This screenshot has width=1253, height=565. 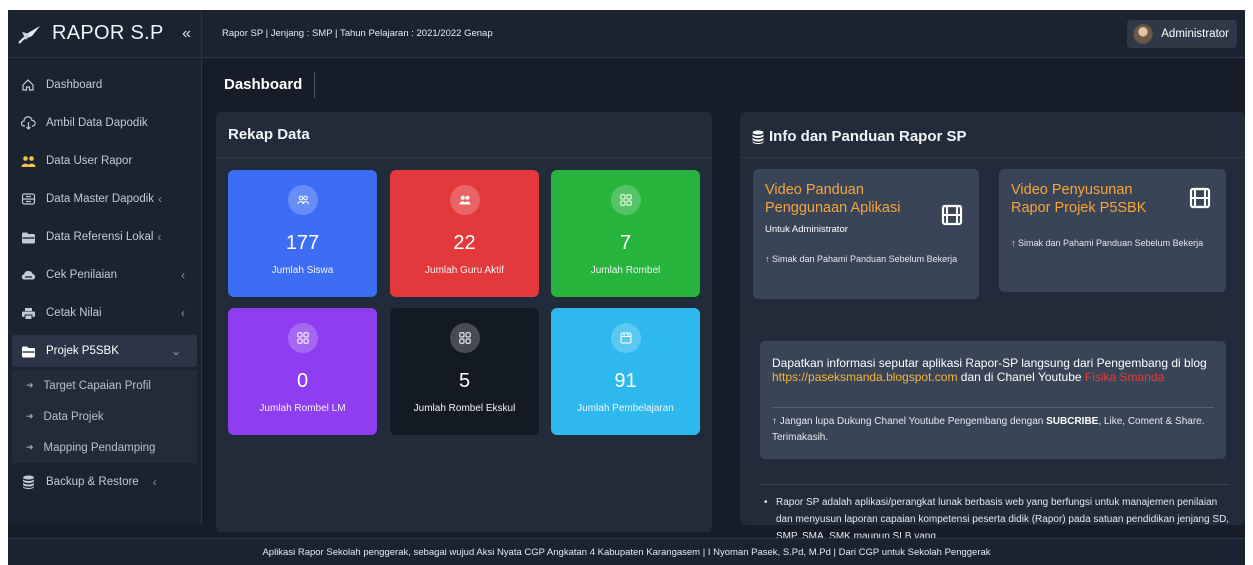 What do you see at coordinates (859, 136) in the screenshot?
I see `info-title: Info dan Panduan Rapor SP` at bounding box center [859, 136].